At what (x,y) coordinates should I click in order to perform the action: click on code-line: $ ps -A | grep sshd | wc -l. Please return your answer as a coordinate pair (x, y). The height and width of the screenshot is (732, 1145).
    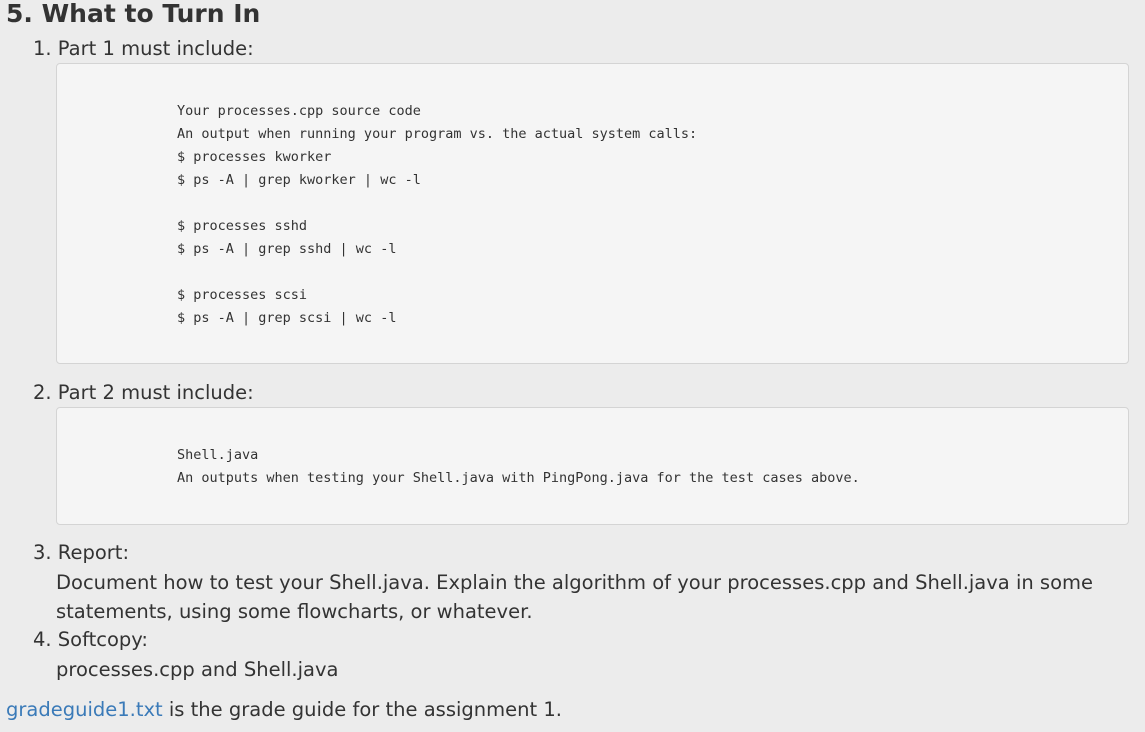
    Looking at the image, I should click on (287, 249).